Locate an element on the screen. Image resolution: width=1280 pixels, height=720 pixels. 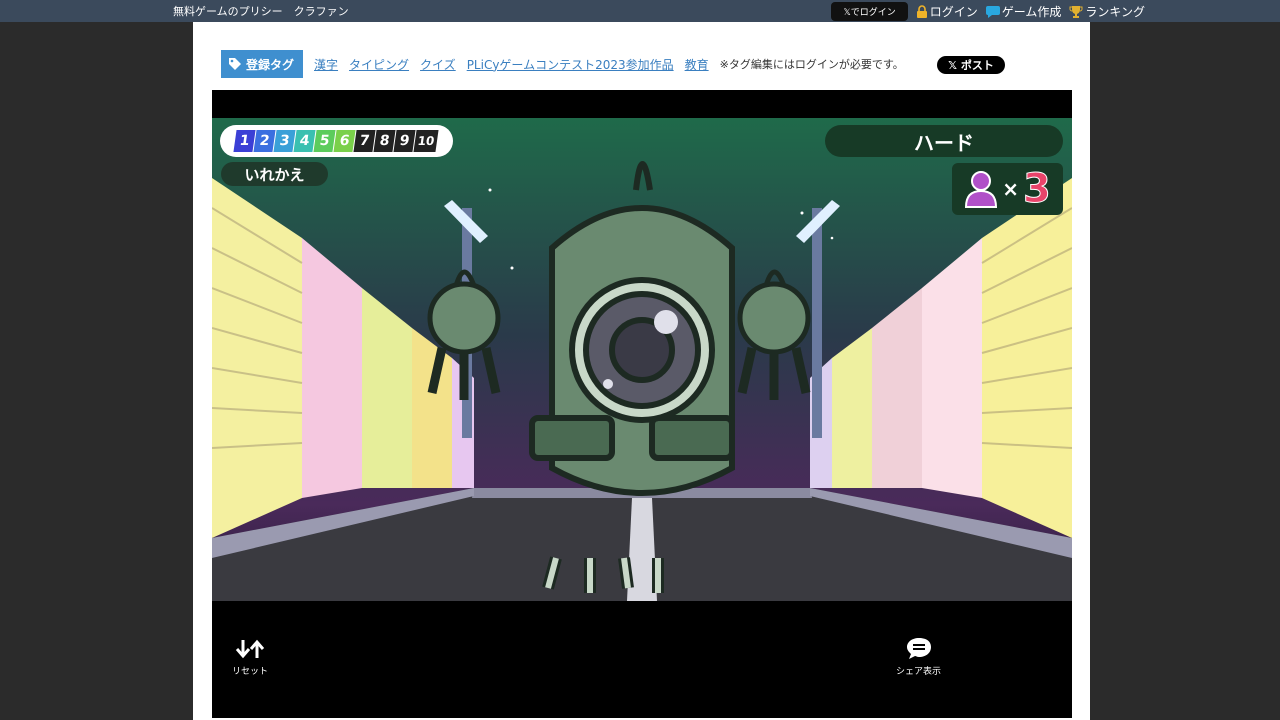
level-3: 3 is located at coordinates (284, 141).